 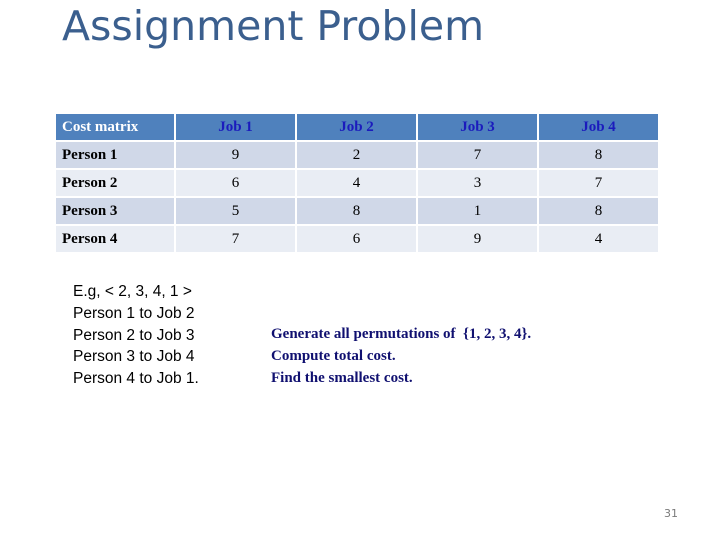 I want to click on cost-cell: 2, so click(x=356, y=155).